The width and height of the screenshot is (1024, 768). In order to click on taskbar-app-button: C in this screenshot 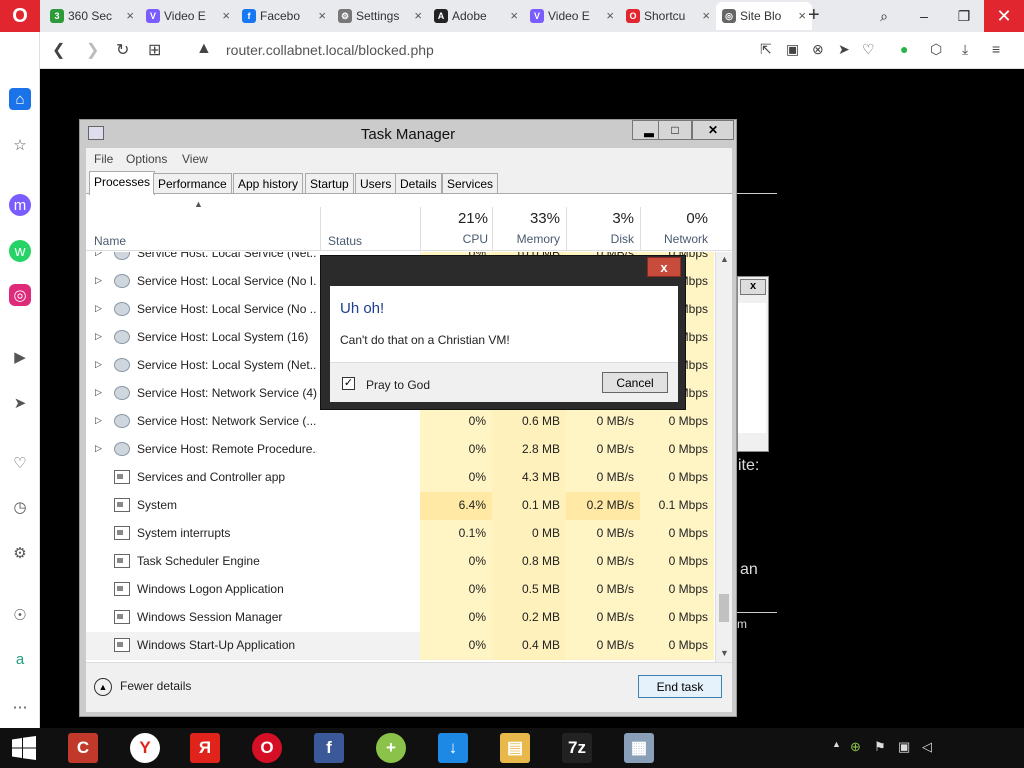, I will do `click(83, 748)`.